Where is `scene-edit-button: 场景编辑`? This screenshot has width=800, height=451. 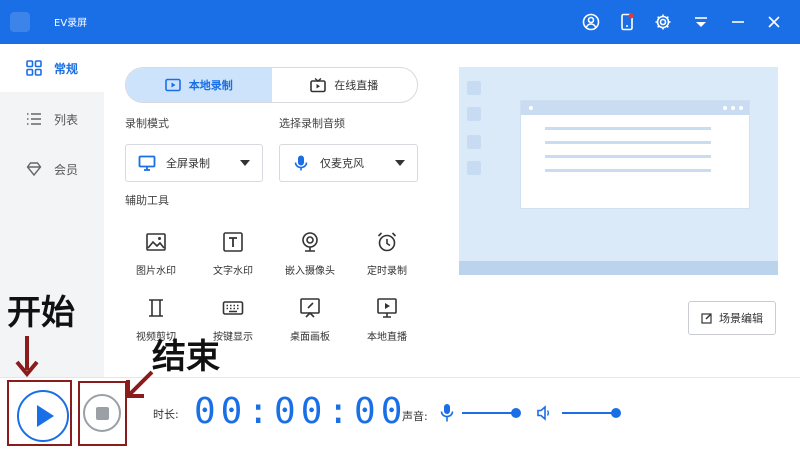
scene-edit-button: 场景编辑 is located at coordinates (732, 318).